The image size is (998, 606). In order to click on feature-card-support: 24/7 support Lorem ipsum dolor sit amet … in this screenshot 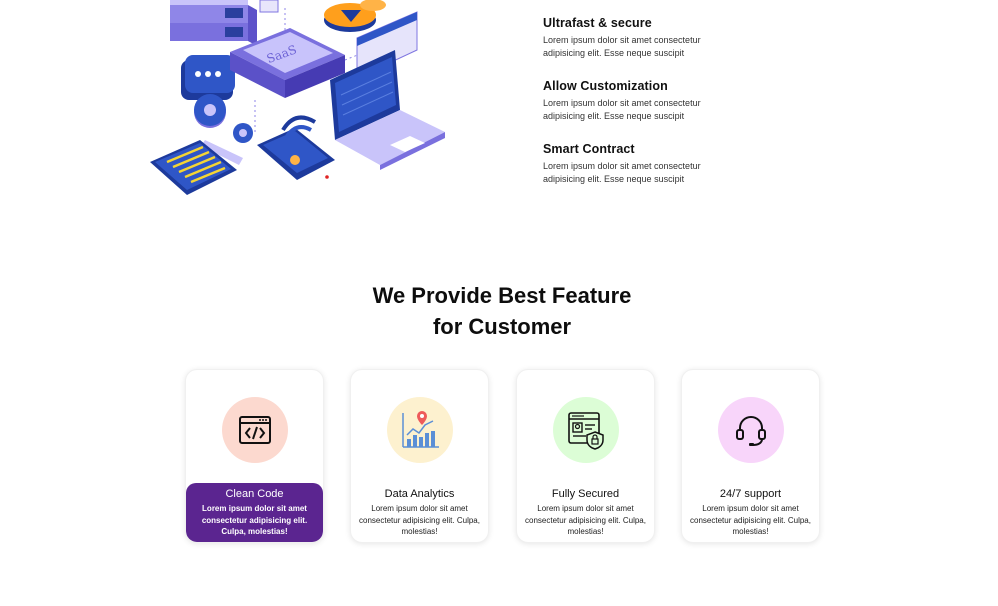, I will do `click(750, 456)`.